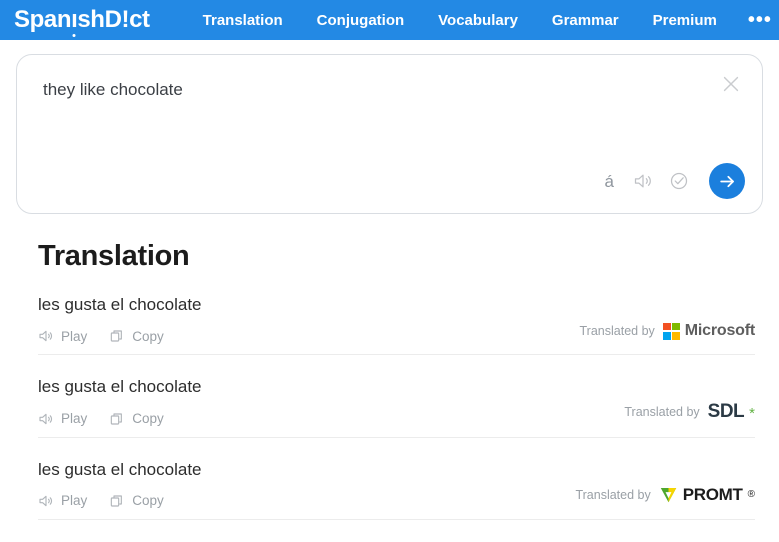  Describe the element at coordinates (668, 495) in the screenshot. I see `promt-chevron-icon` at that location.